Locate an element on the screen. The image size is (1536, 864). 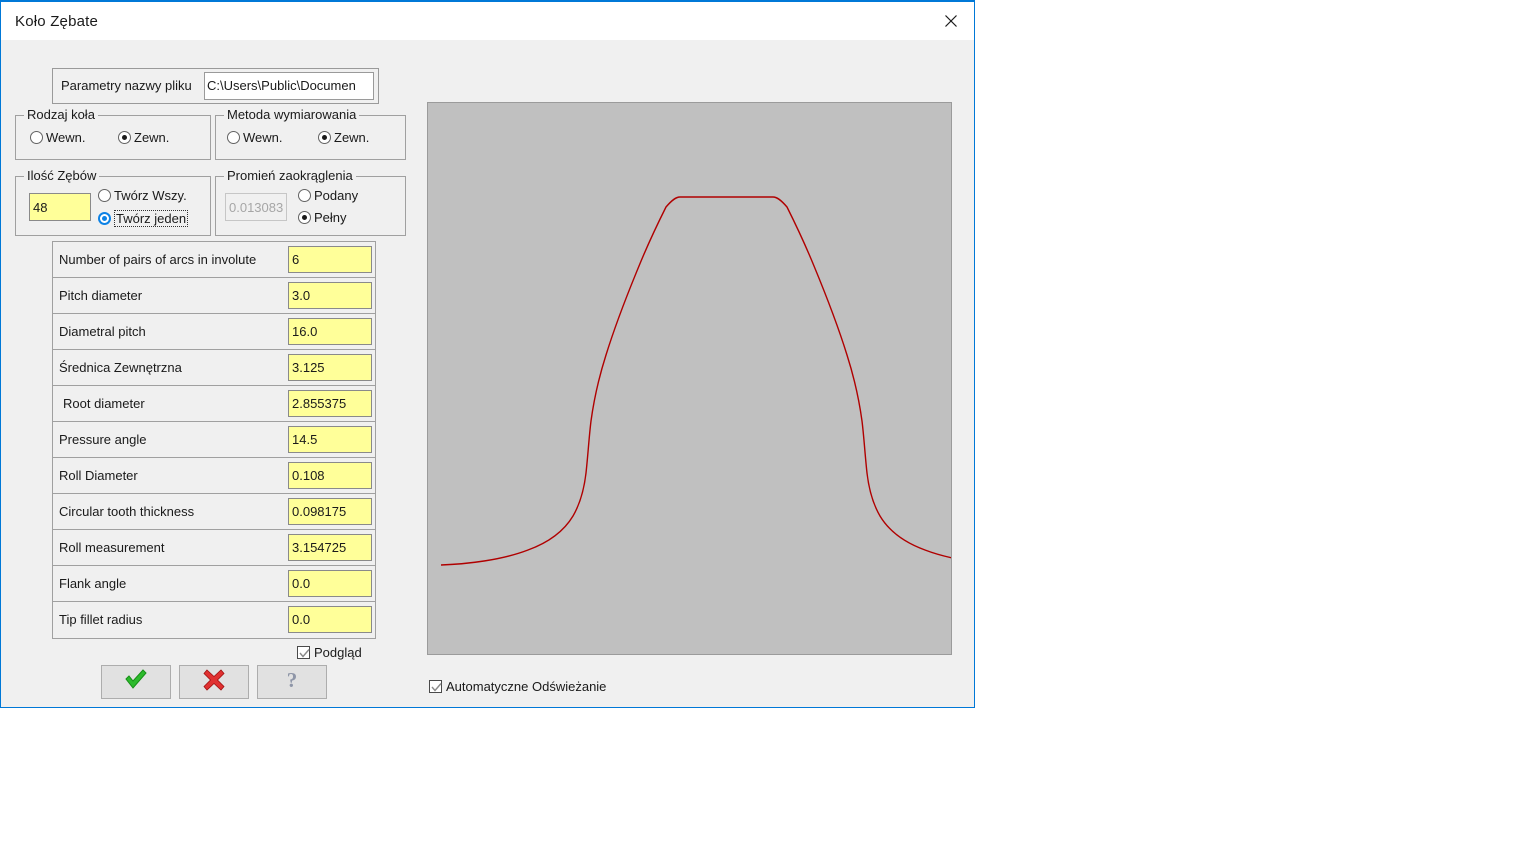
parameter-label: Pitch diameter is located at coordinates (101, 295).